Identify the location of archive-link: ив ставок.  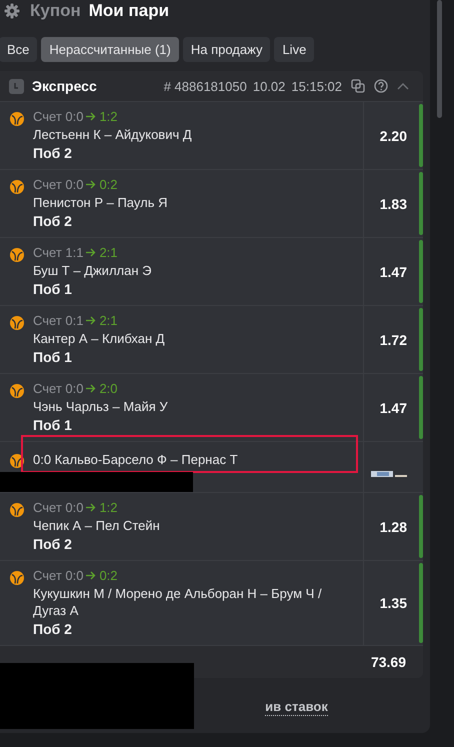
(296, 707).